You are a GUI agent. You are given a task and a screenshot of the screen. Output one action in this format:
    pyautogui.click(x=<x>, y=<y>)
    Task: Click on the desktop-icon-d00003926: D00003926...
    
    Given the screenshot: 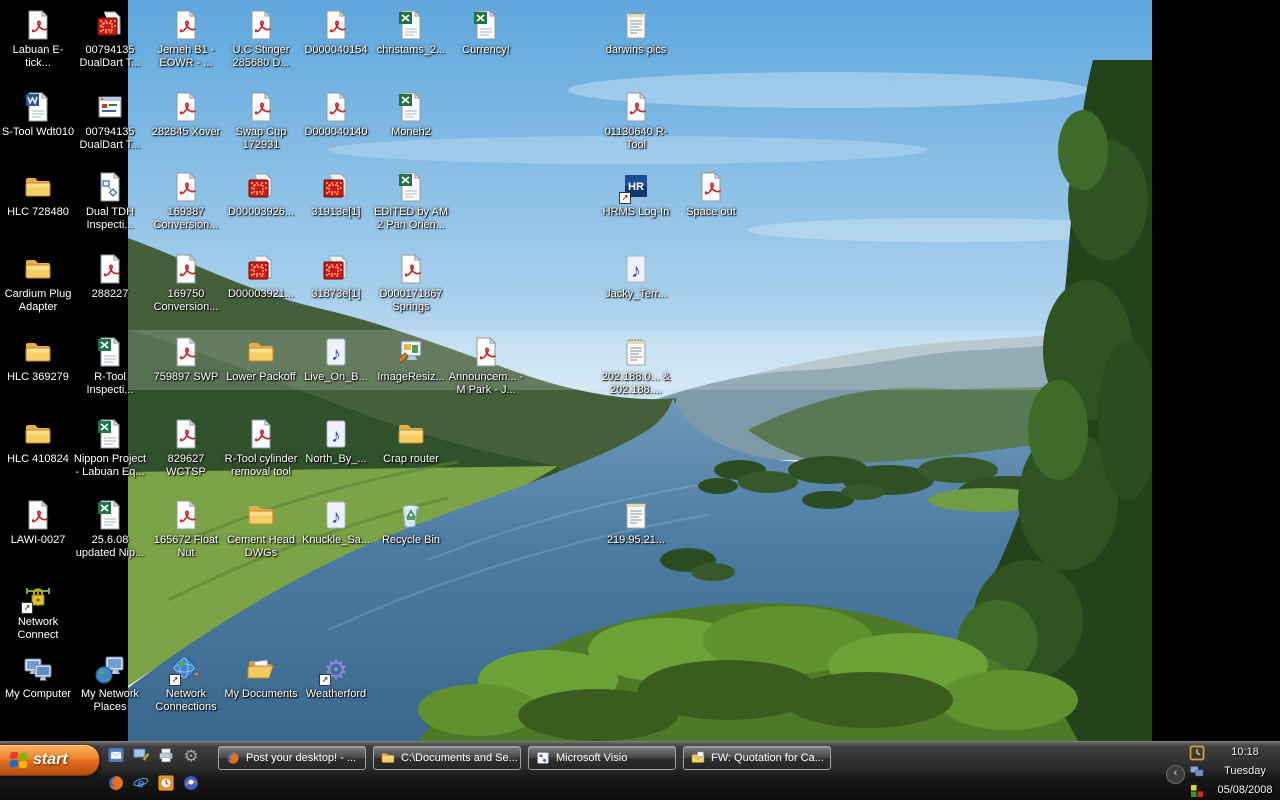 What is the action you would take?
    pyautogui.click(x=261, y=194)
    